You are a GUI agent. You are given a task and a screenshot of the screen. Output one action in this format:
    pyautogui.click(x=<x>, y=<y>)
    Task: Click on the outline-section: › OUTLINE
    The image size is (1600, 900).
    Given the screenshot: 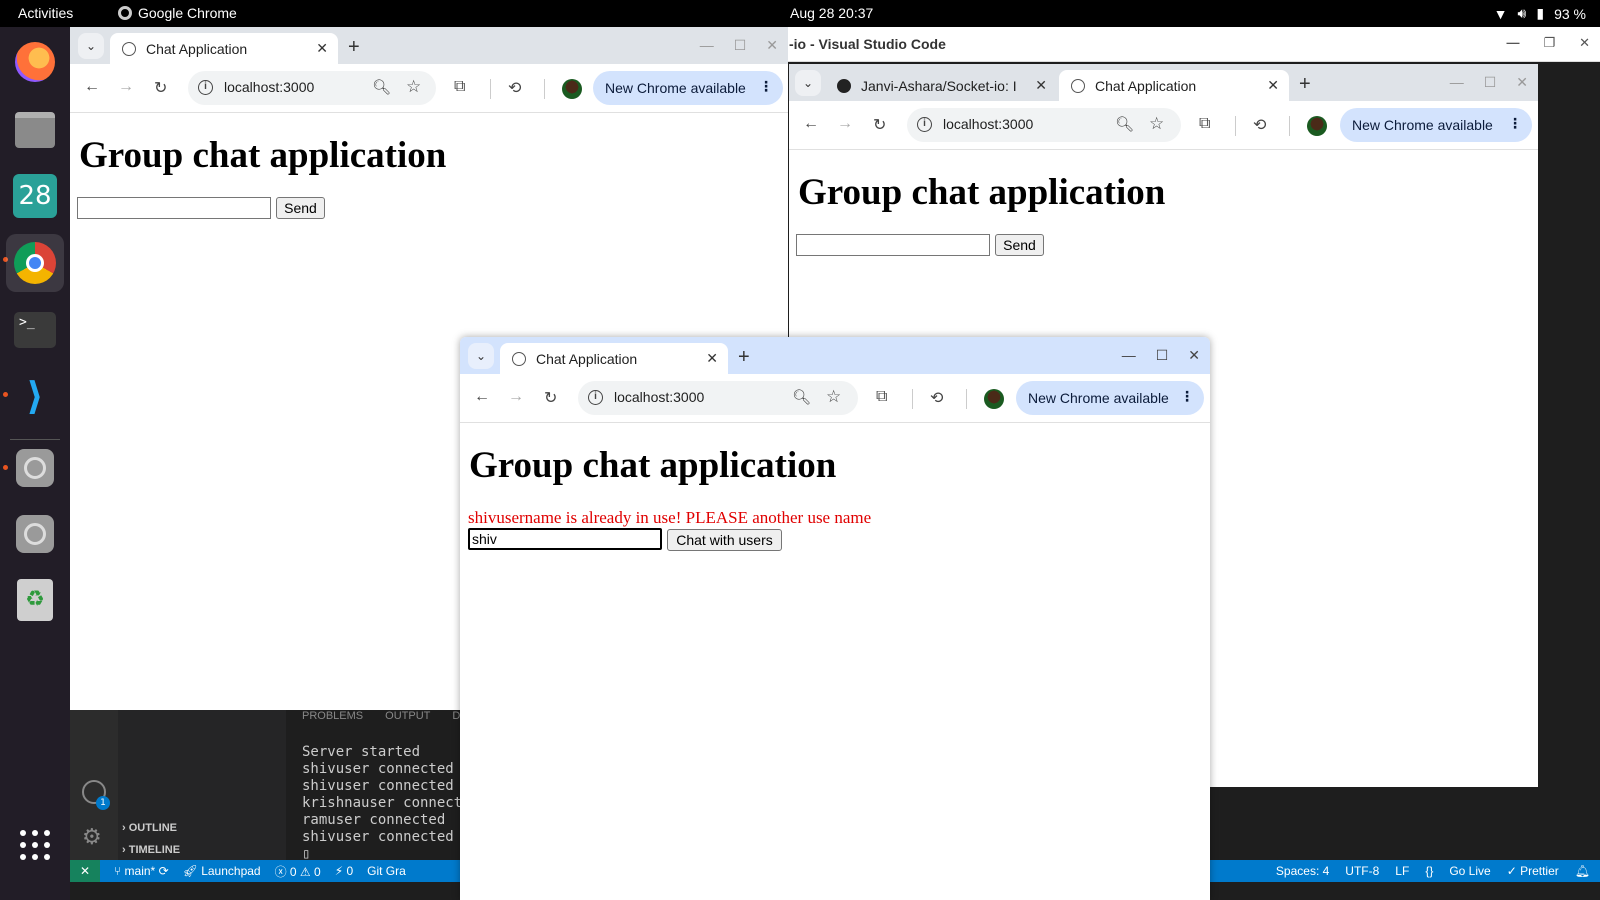 What is the action you would take?
    pyautogui.click(x=149, y=828)
    